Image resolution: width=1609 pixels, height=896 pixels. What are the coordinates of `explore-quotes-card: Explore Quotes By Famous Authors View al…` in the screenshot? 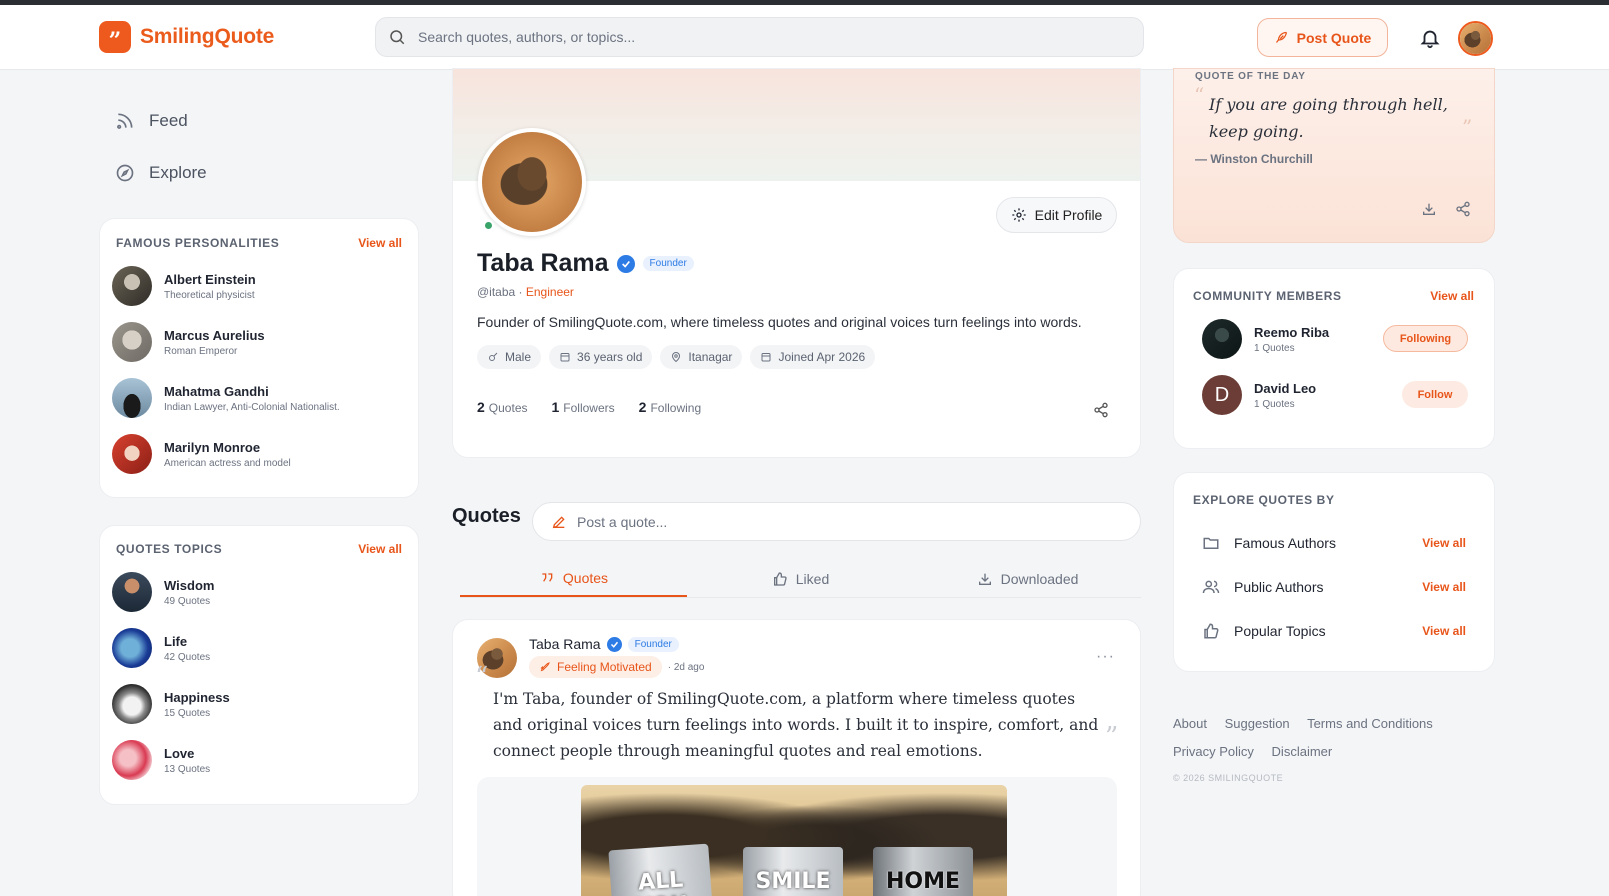 It's located at (1334, 572).